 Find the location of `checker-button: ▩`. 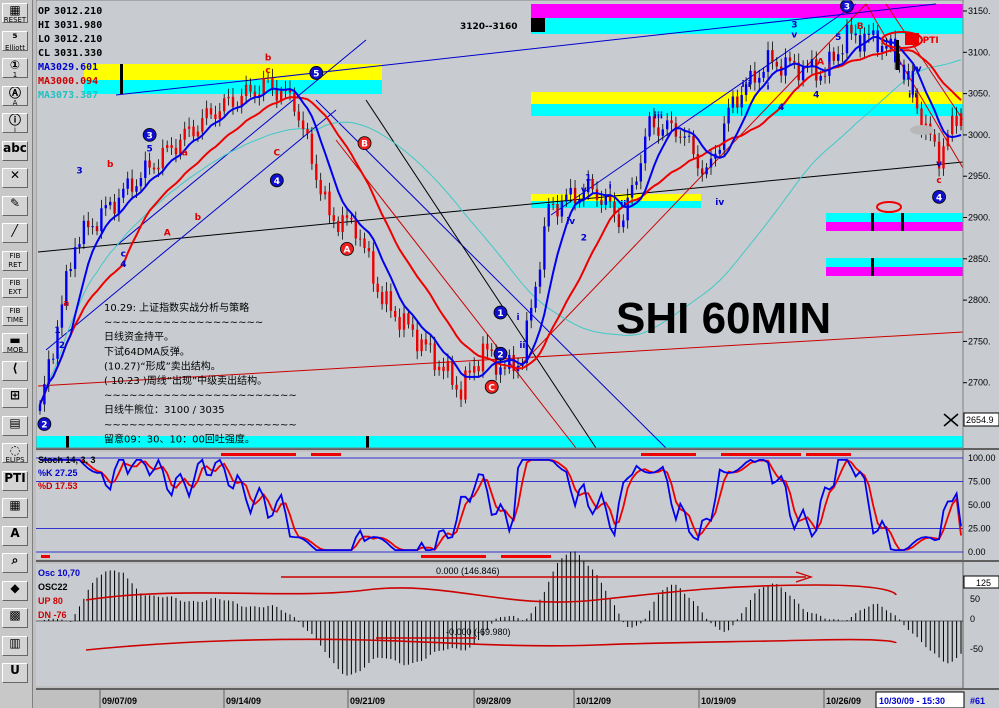

checker-button: ▩ is located at coordinates (15, 618).